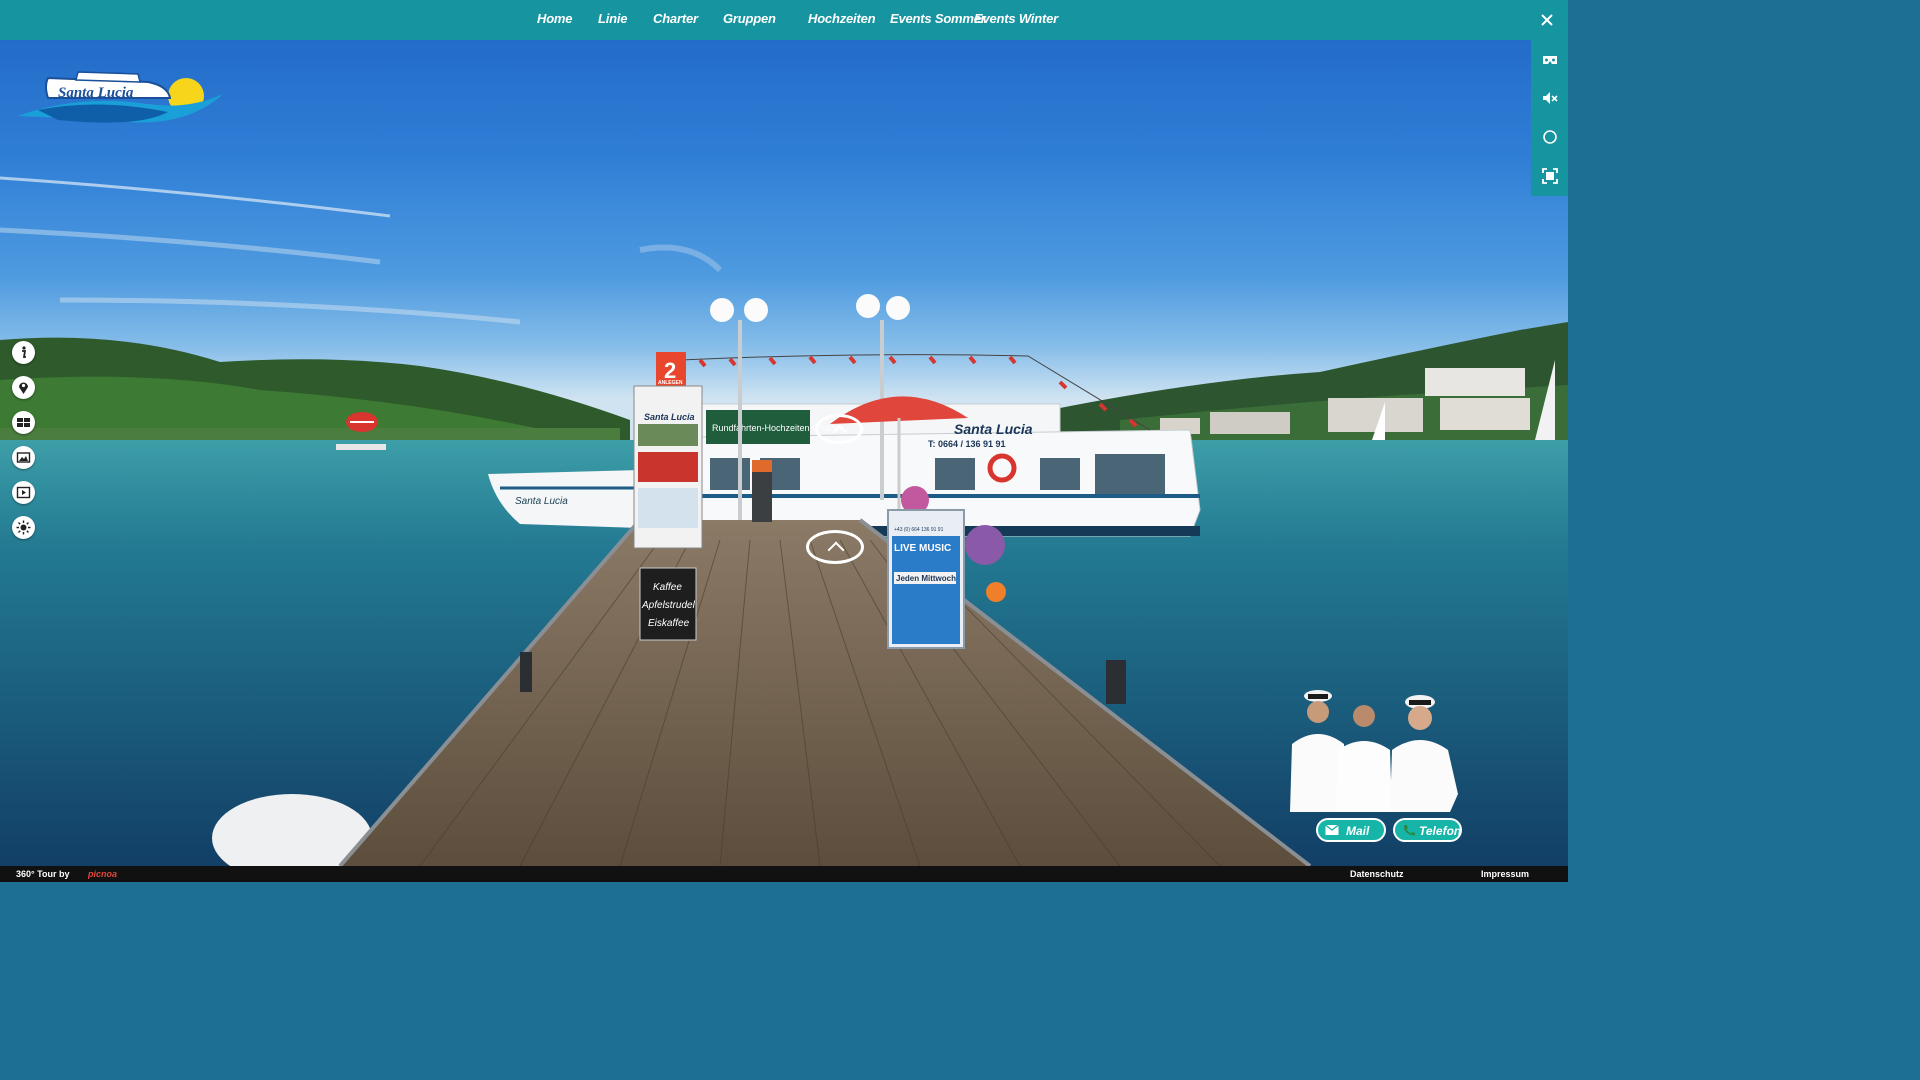 The width and height of the screenshot is (1920, 1080). I want to click on map-button, so click(23, 387).